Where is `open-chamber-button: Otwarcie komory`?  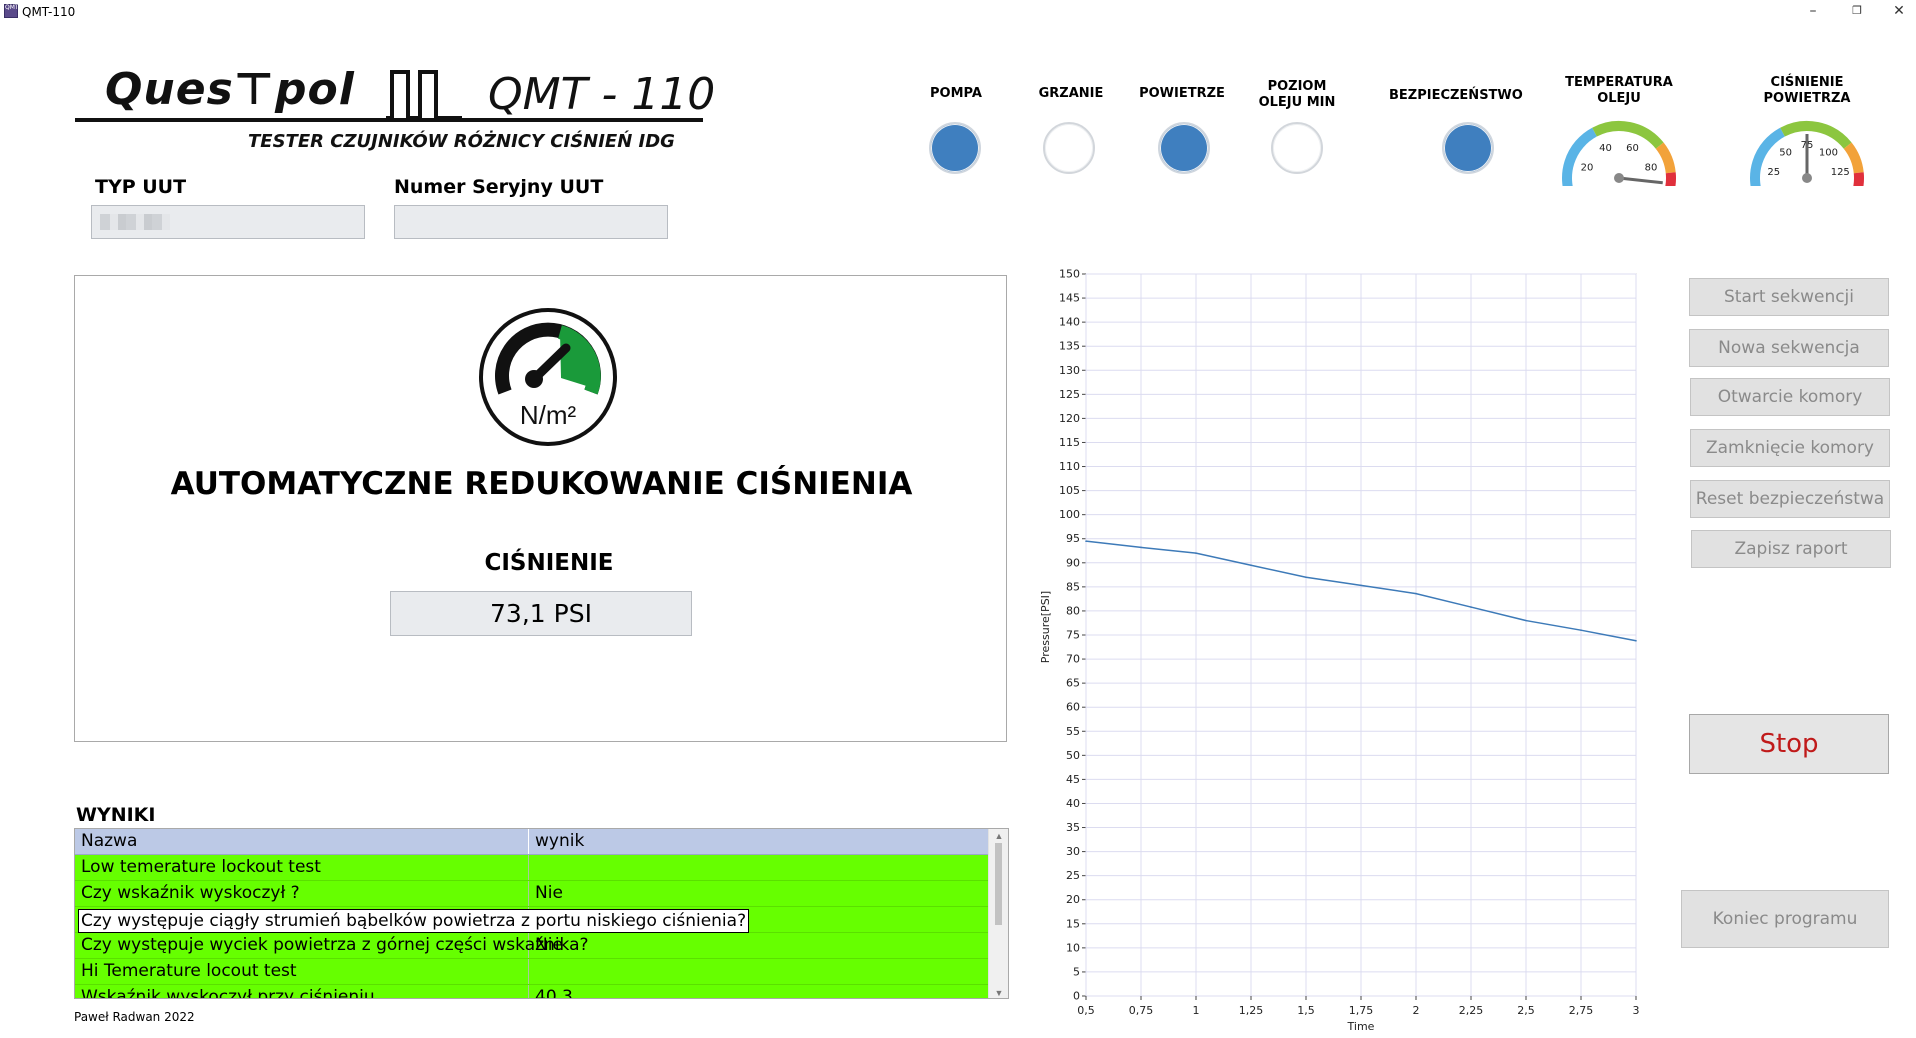 open-chamber-button: Otwarcie komory is located at coordinates (1790, 397).